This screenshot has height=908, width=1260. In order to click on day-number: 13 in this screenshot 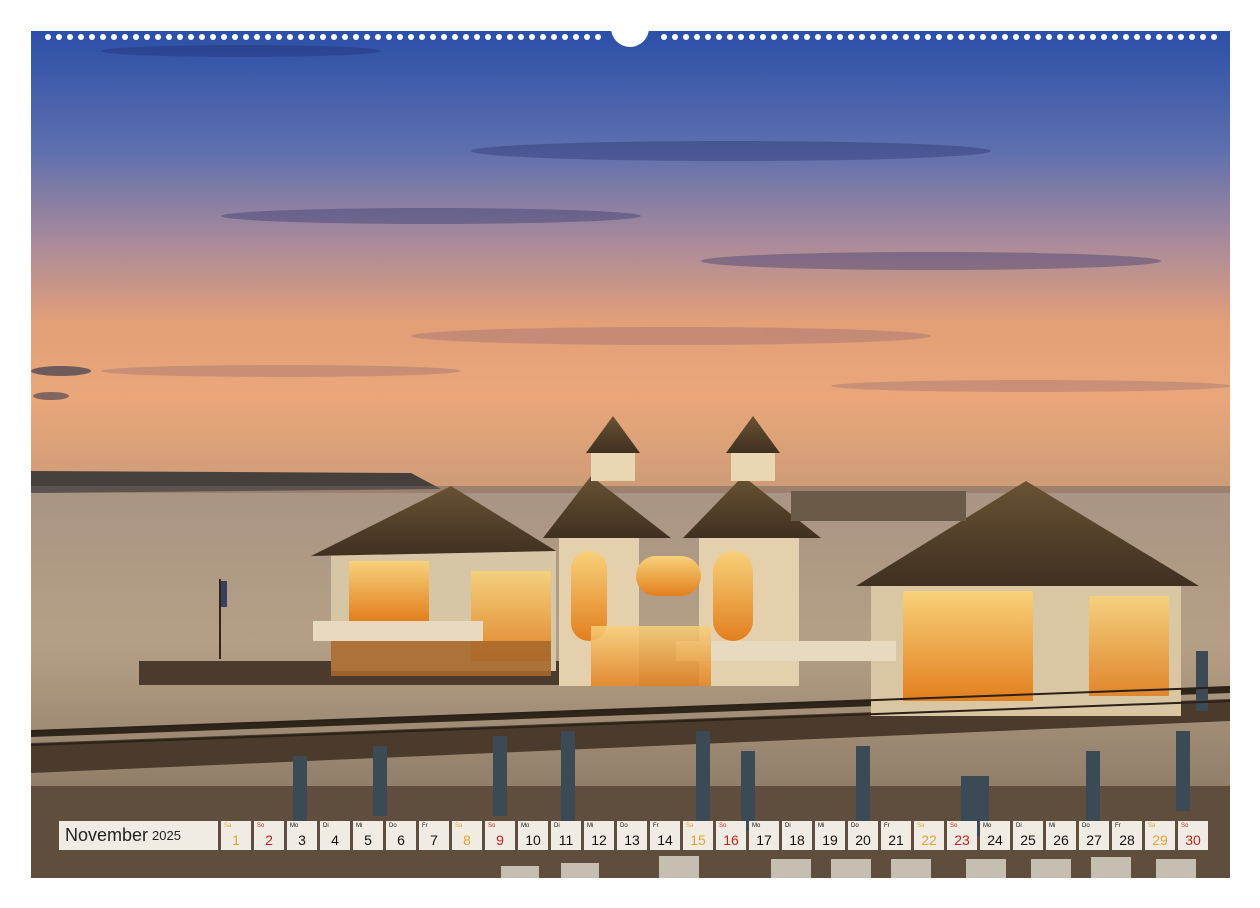, I will do `click(632, 840)`.